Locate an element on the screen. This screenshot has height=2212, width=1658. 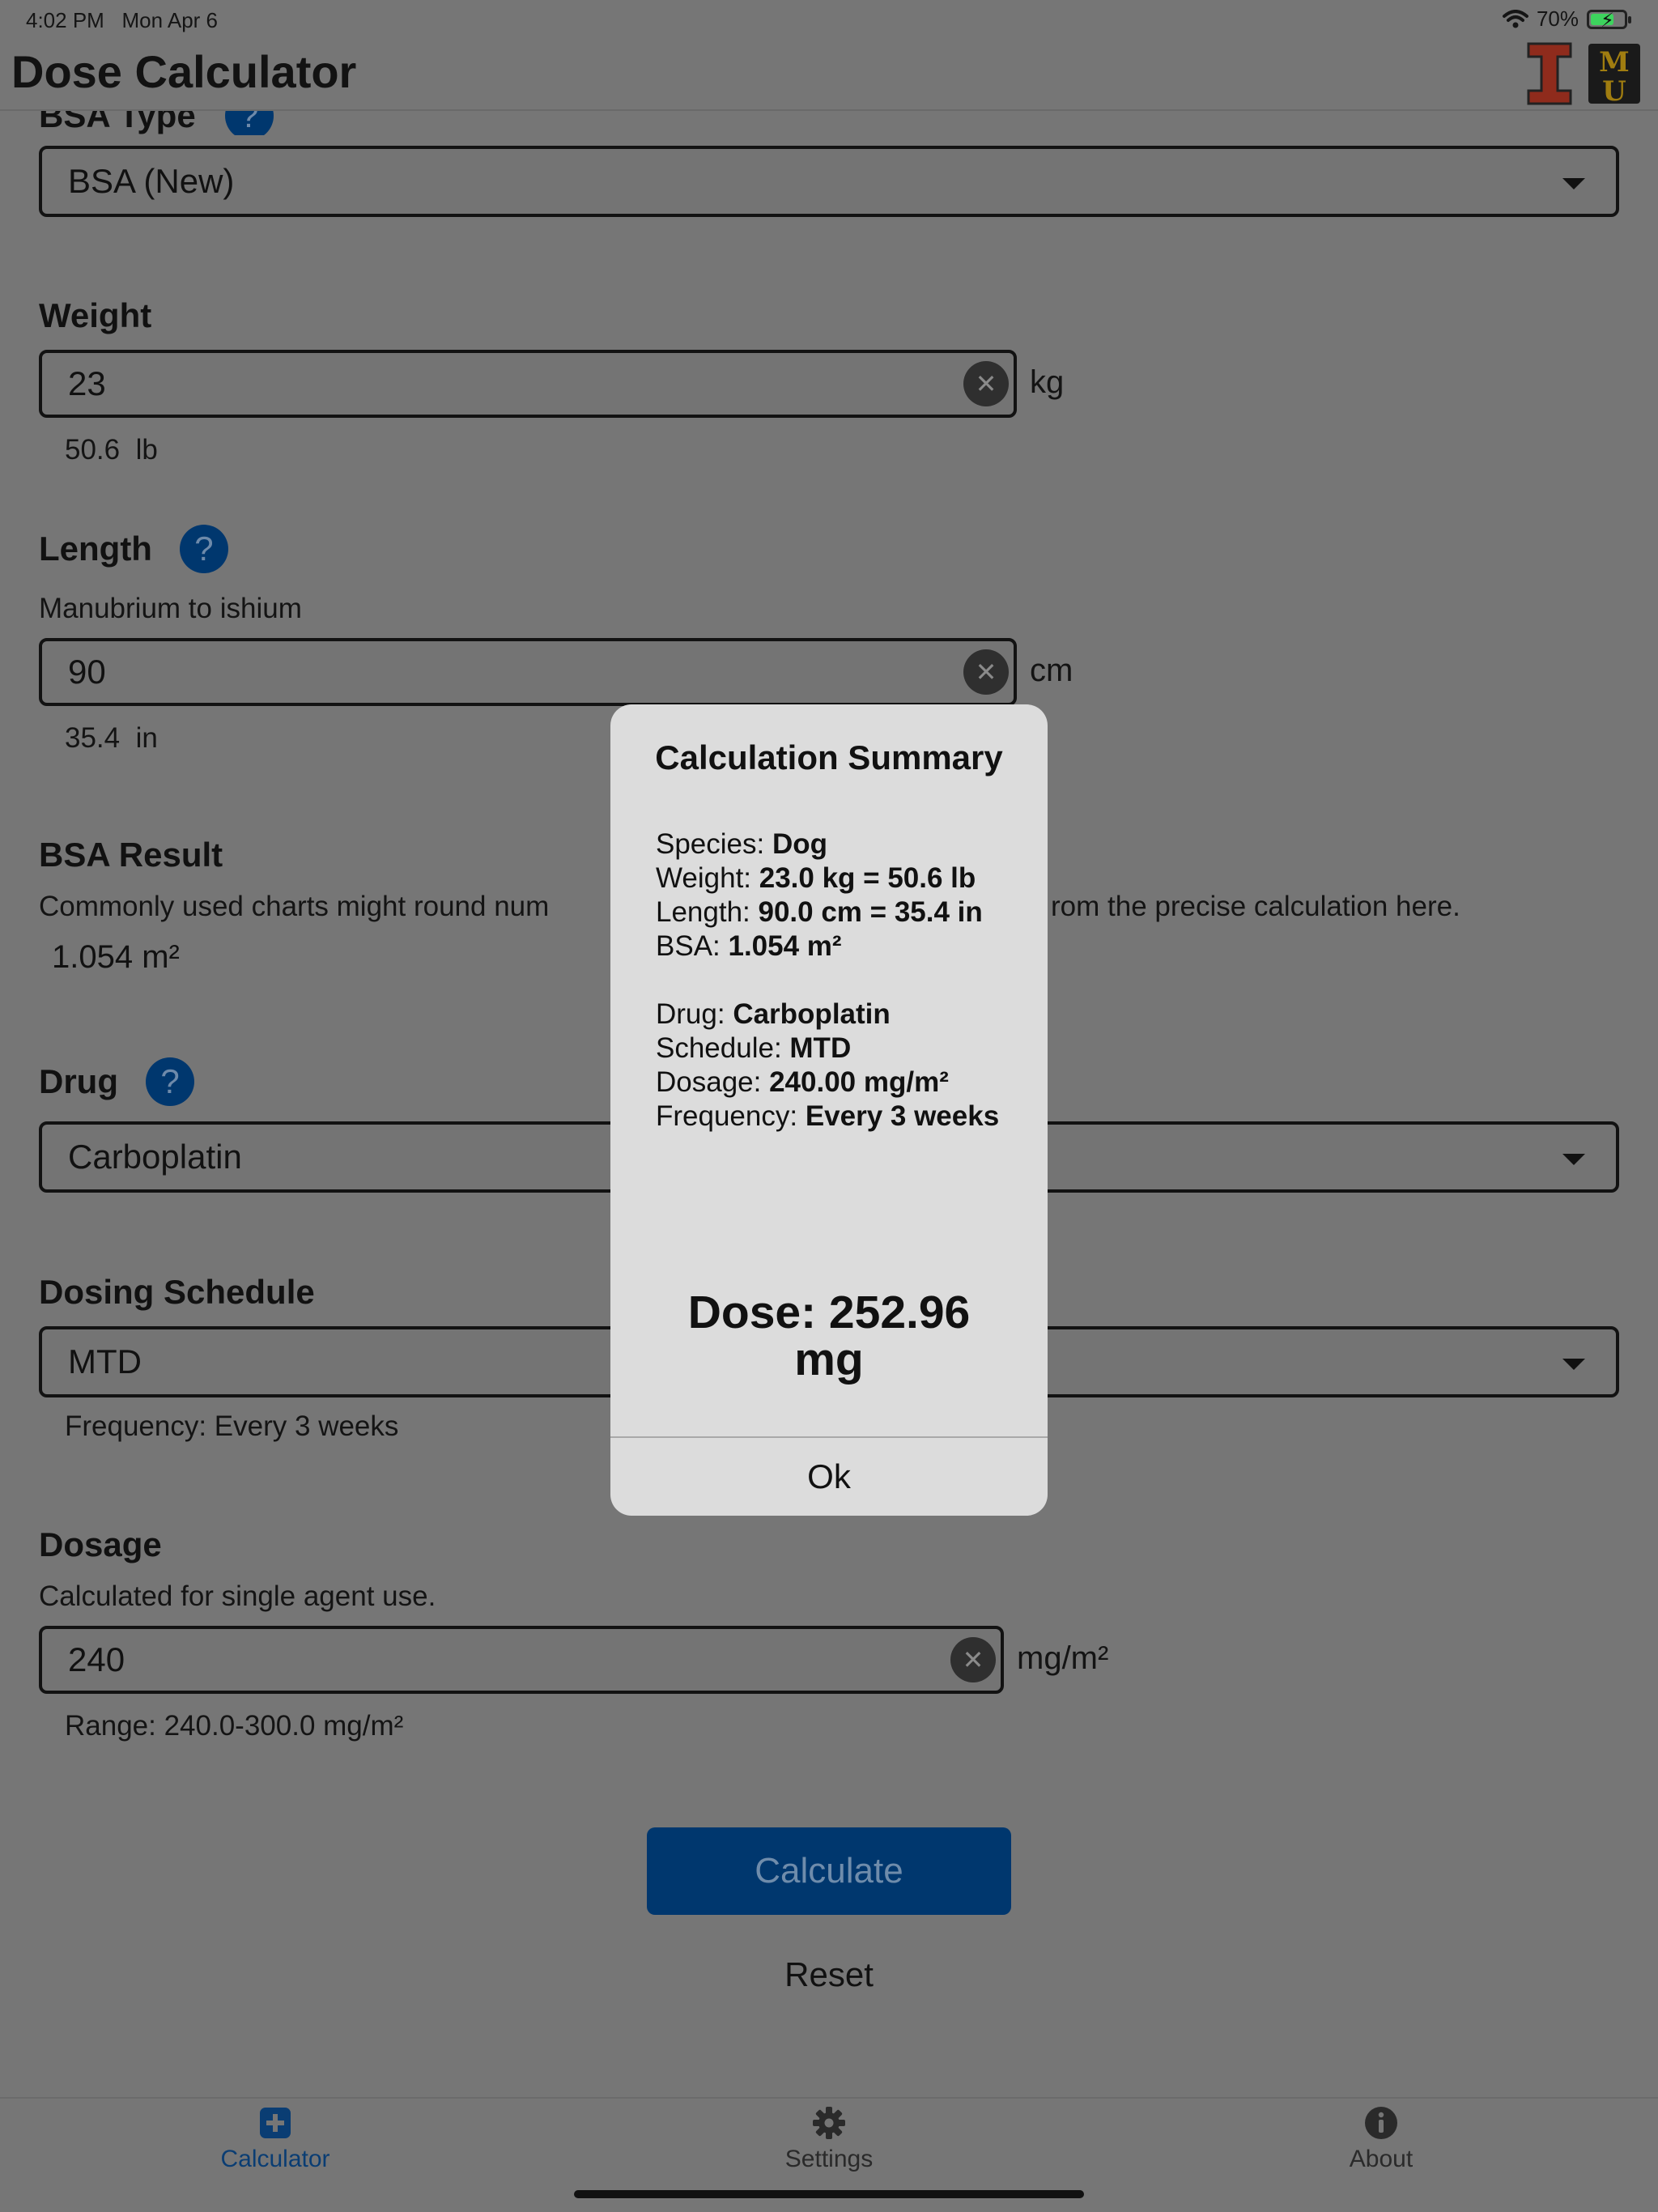
summary-species: Species: Dog is located at coordinates (742, 844).